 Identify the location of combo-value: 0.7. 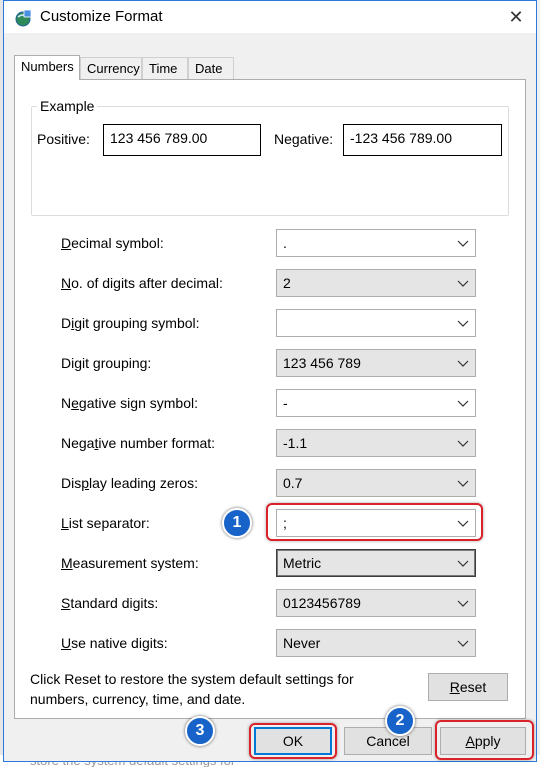
(293, 483).